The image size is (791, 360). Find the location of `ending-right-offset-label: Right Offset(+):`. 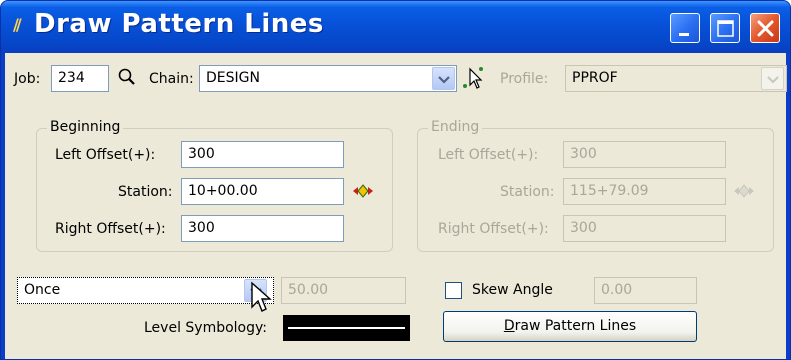

ending-right-offset-label: Right Offset(+): is located at coordinates (493, 229).